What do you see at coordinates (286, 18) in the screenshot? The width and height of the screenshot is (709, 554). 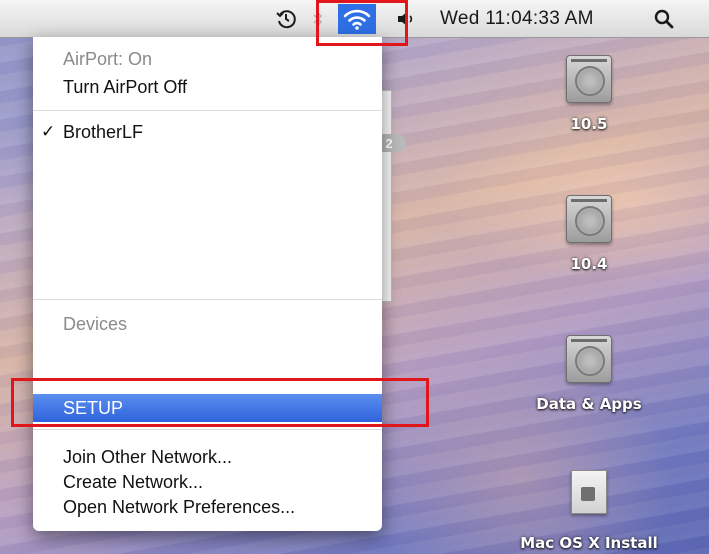 I see `time-machine-icon` at bounding box center [286, 18].